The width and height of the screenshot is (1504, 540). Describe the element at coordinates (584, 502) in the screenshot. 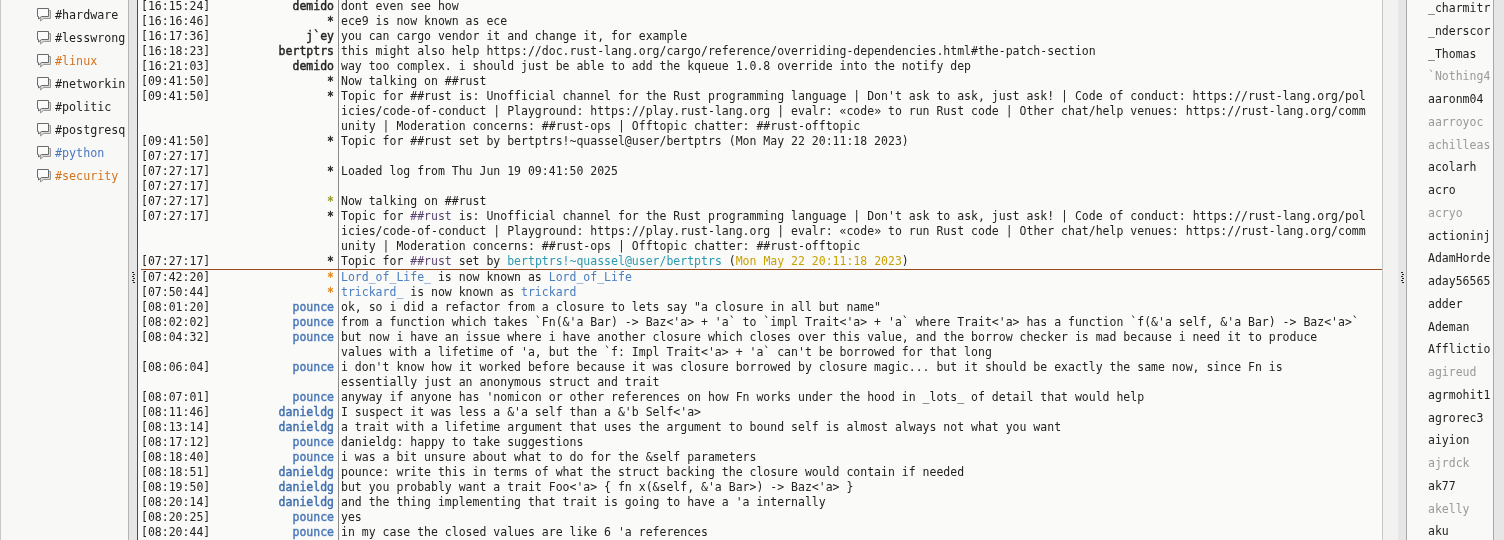

I see `message-text: and the thing implementing that trait is going to have a 'a internally` at that location.